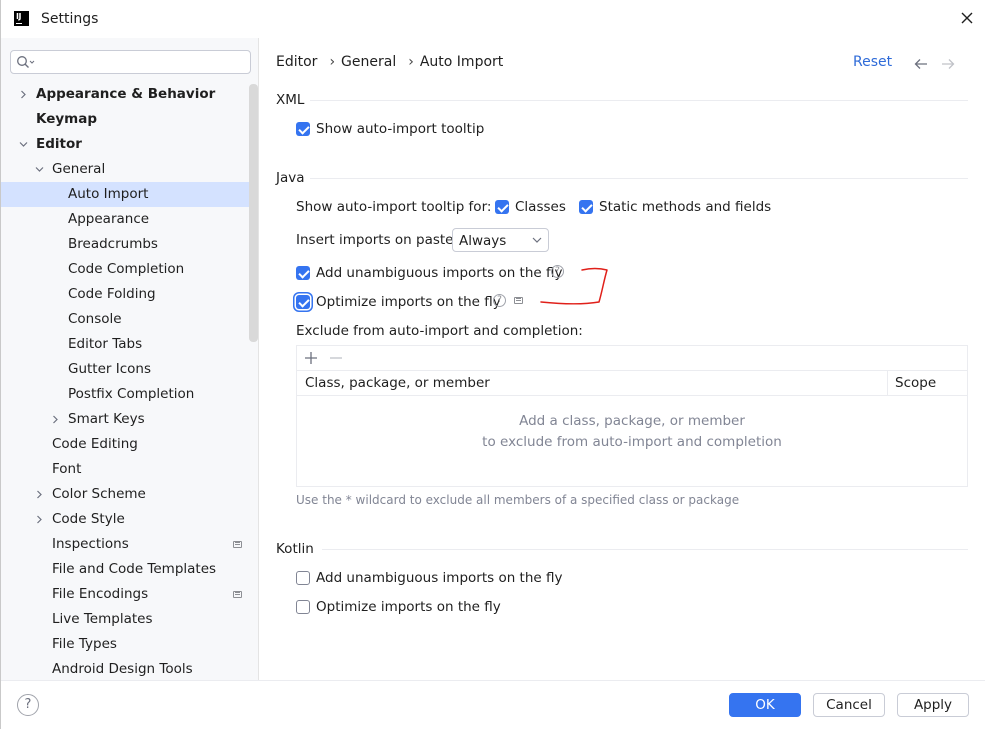  What do you see at coordinates (129, 219) in the screenshot?
I see `sidebar-item: Appearance` at bounding box center [129, 219].